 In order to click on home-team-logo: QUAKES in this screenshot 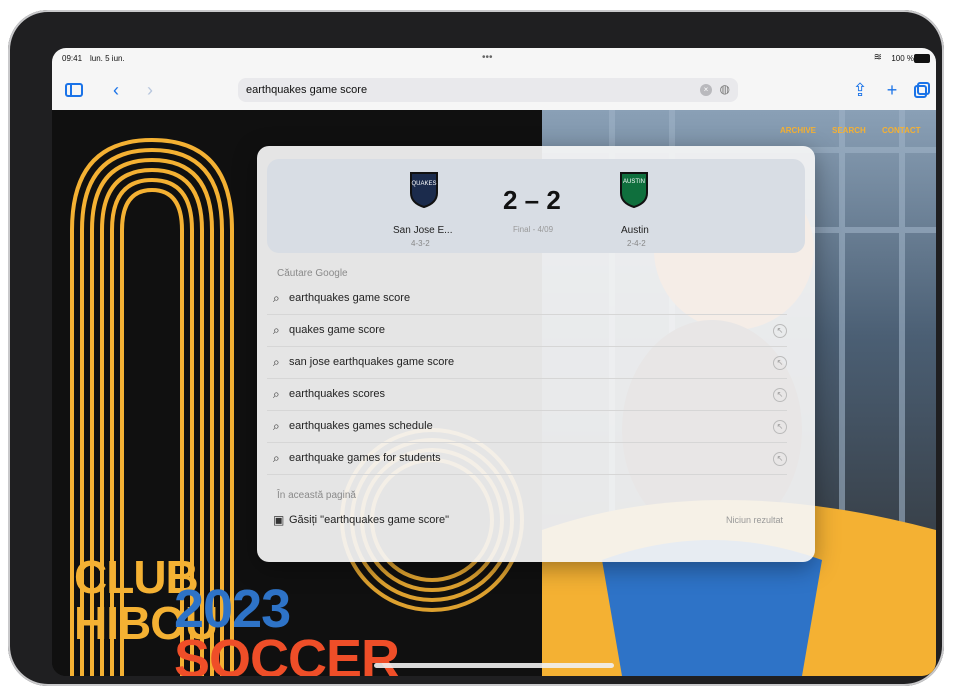, I will do `click(424, 189)`.